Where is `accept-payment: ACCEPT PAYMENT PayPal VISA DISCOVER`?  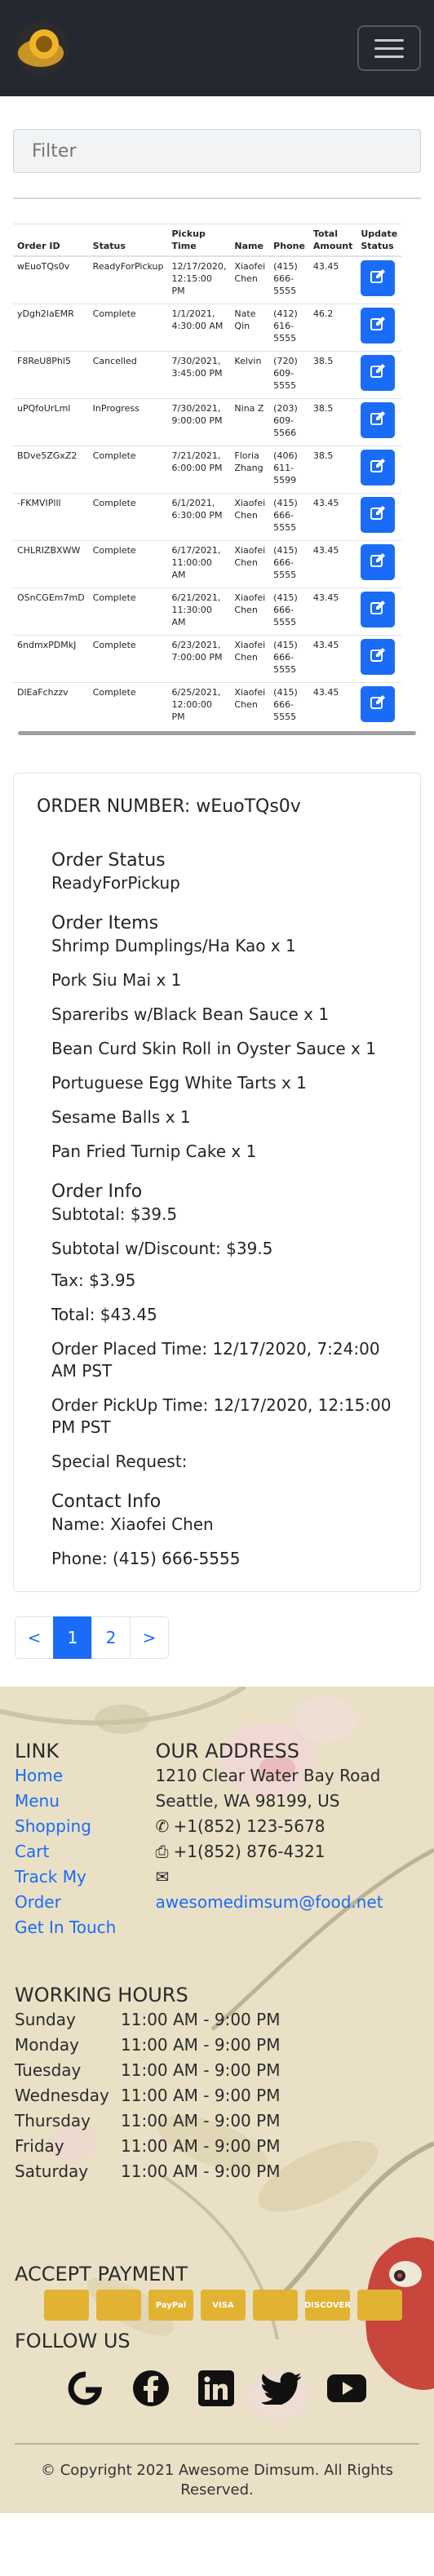 accept-payment: ACCEPT PAYMENT PayPal VISA DISCOVER is located at coordinates (217, 2291).